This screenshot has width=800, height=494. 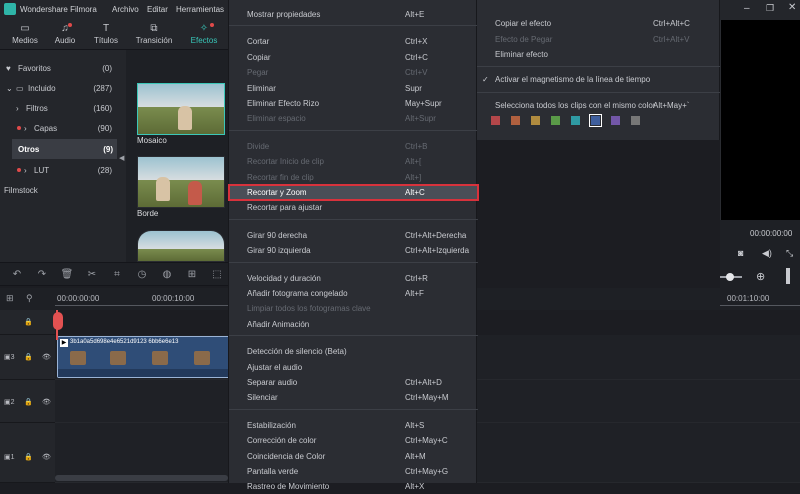 I want to click on delete-icon: 🗑, so click(x=67, y=275).